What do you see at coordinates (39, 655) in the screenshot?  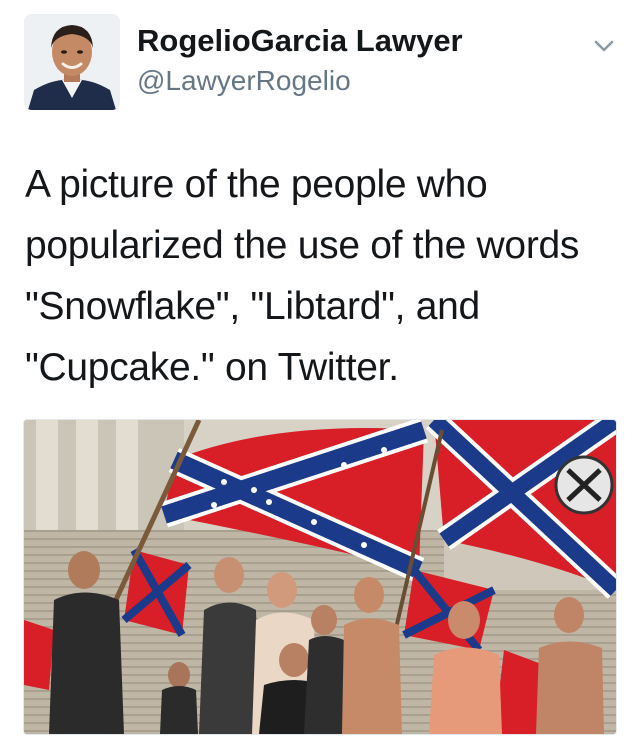 I see `confederate-flag` at bounding box center [39, 655].